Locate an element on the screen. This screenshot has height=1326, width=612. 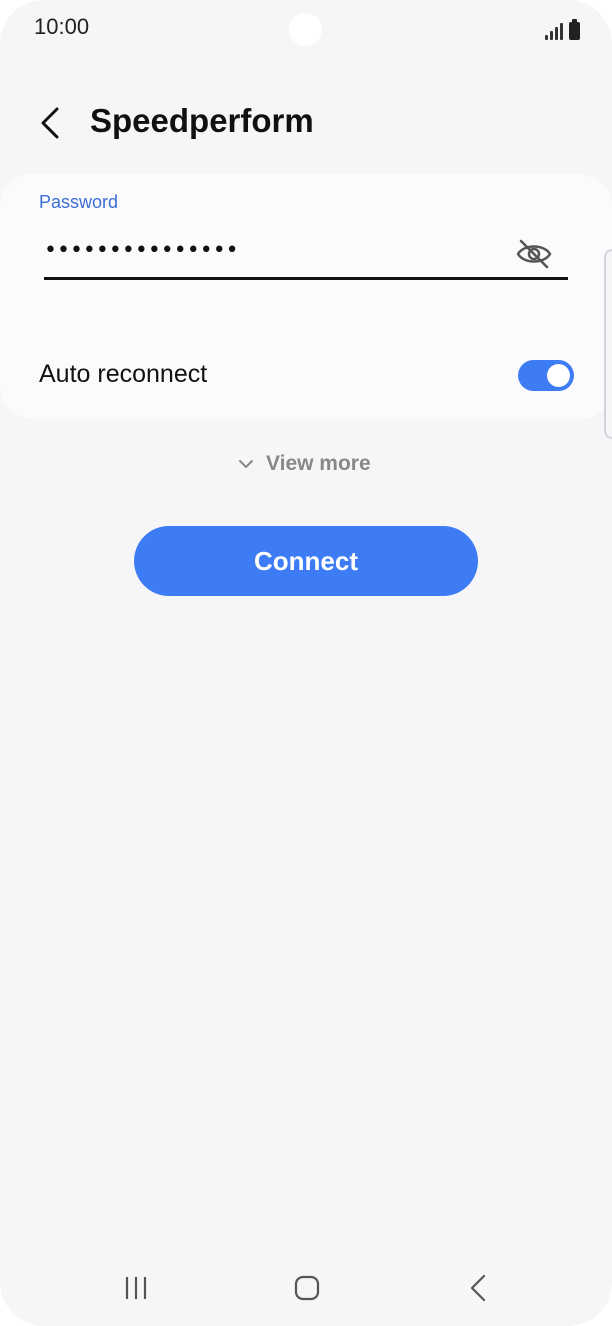
back-icon is located at coordinates (478, 1288).